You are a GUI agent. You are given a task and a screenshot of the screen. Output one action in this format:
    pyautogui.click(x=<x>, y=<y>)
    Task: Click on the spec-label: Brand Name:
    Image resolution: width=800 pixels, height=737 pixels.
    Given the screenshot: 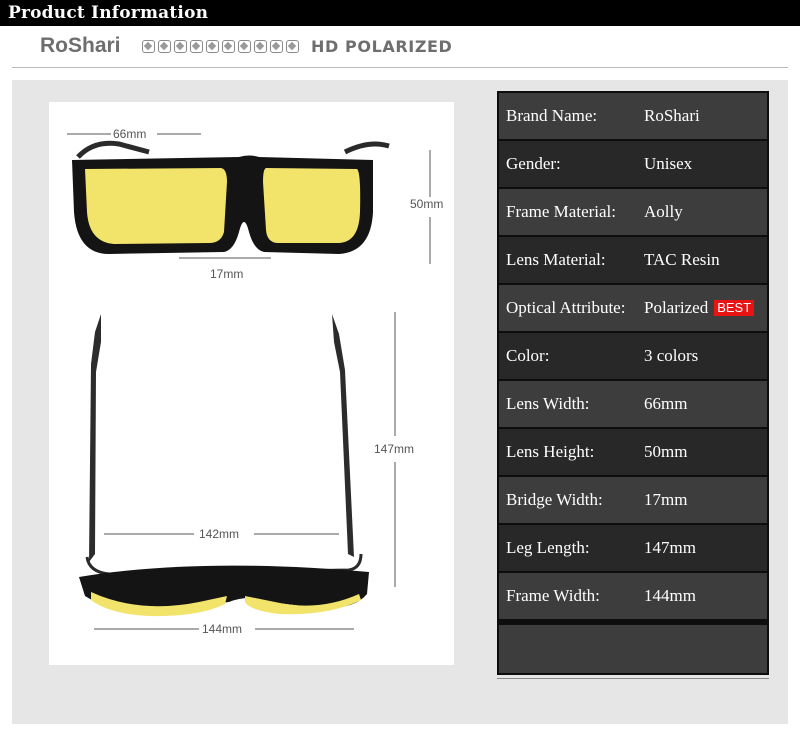 What is the action you would take?
    pyautogui.click(x=552, y=115)
    